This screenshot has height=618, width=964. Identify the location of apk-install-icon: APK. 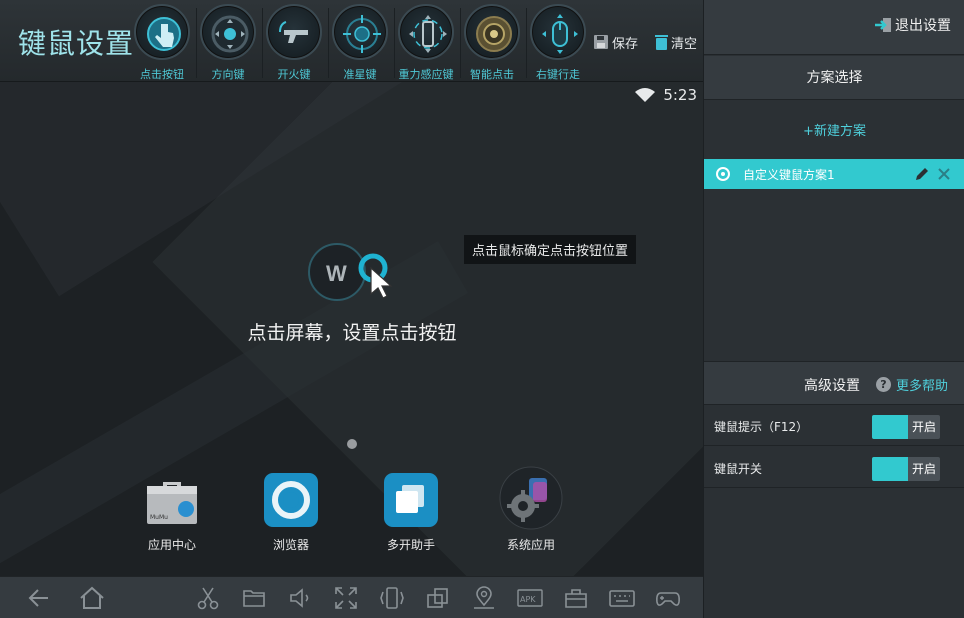
(530, 598).